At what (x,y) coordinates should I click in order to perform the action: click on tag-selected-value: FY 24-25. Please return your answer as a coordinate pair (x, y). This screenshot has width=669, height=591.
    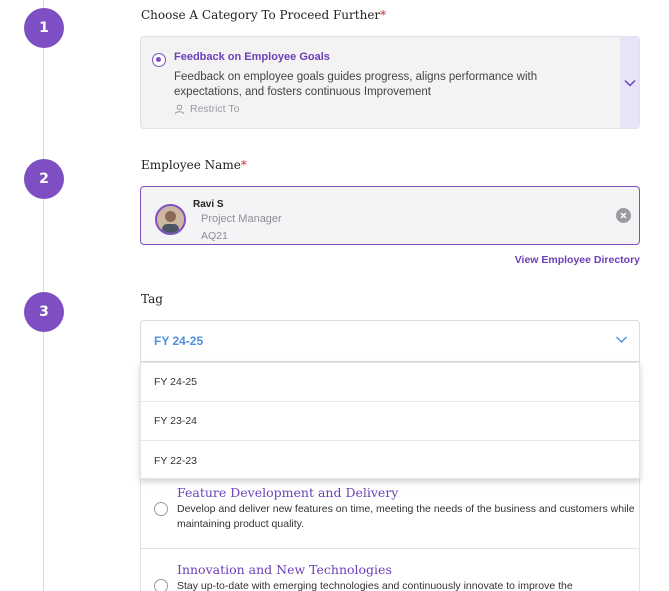
    Looking at the image, I should click on (179, 341).